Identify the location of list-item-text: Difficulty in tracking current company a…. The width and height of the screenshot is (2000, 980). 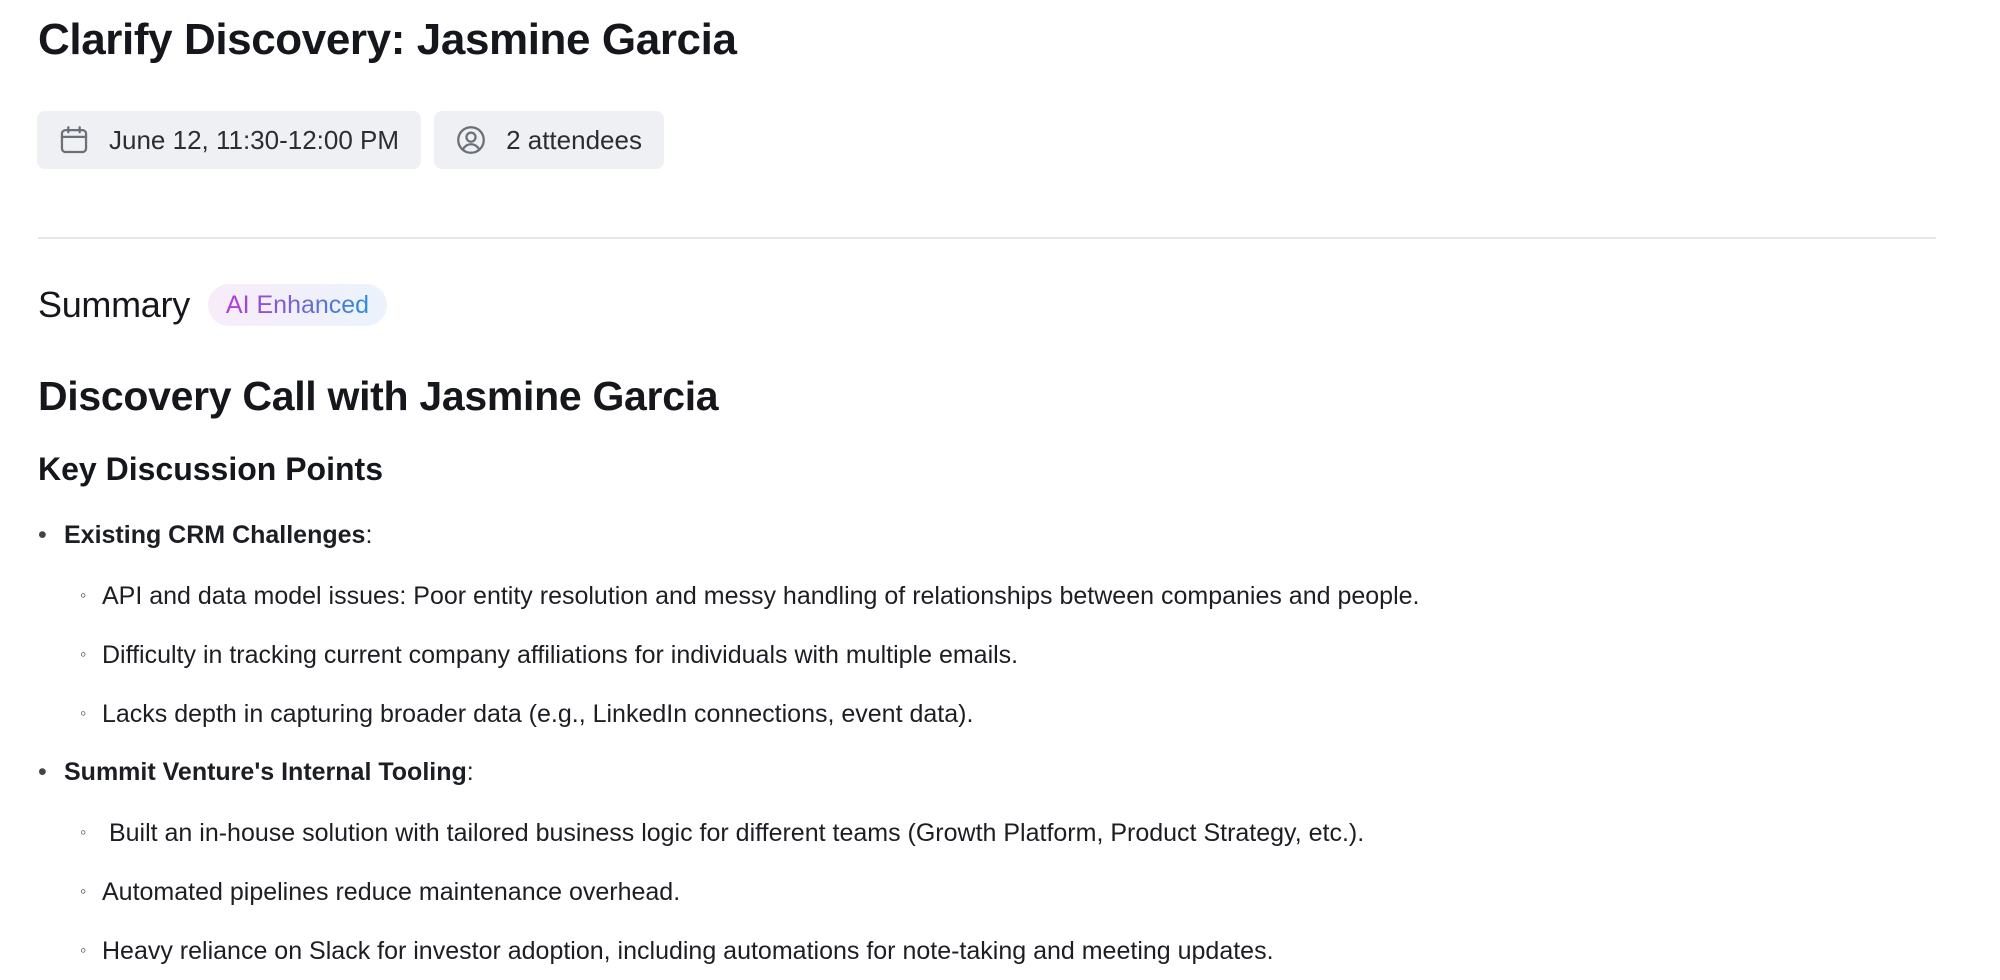
(560, 655).